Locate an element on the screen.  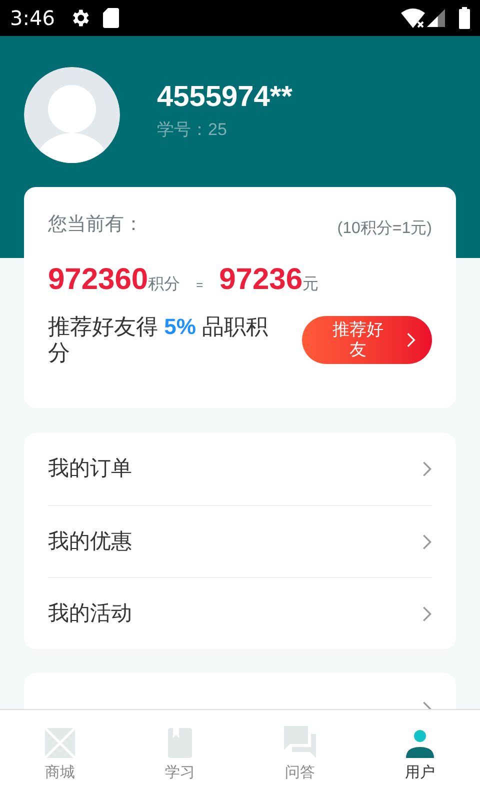
tab-item: 学习 is located at coordinates (180, 755).